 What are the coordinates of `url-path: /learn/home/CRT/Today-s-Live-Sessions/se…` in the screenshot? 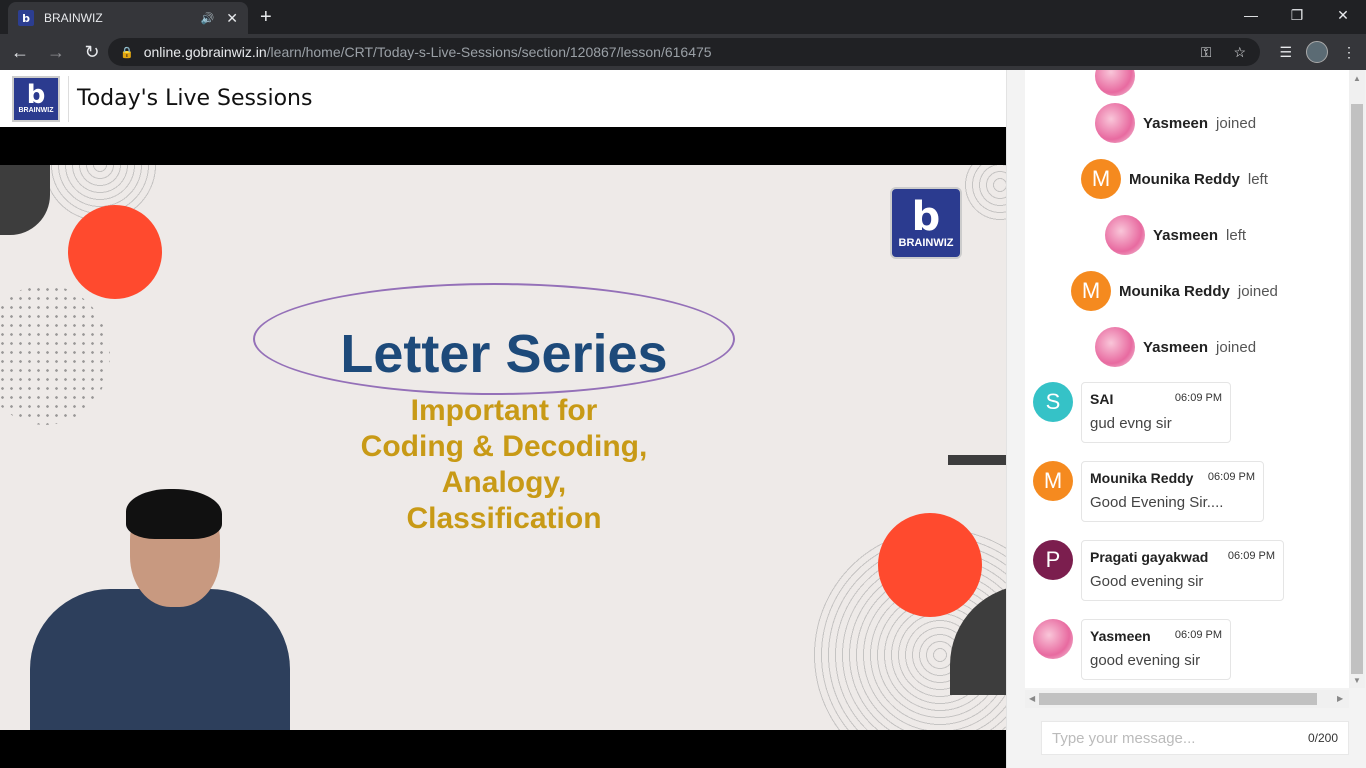 It's located at (489, 52).